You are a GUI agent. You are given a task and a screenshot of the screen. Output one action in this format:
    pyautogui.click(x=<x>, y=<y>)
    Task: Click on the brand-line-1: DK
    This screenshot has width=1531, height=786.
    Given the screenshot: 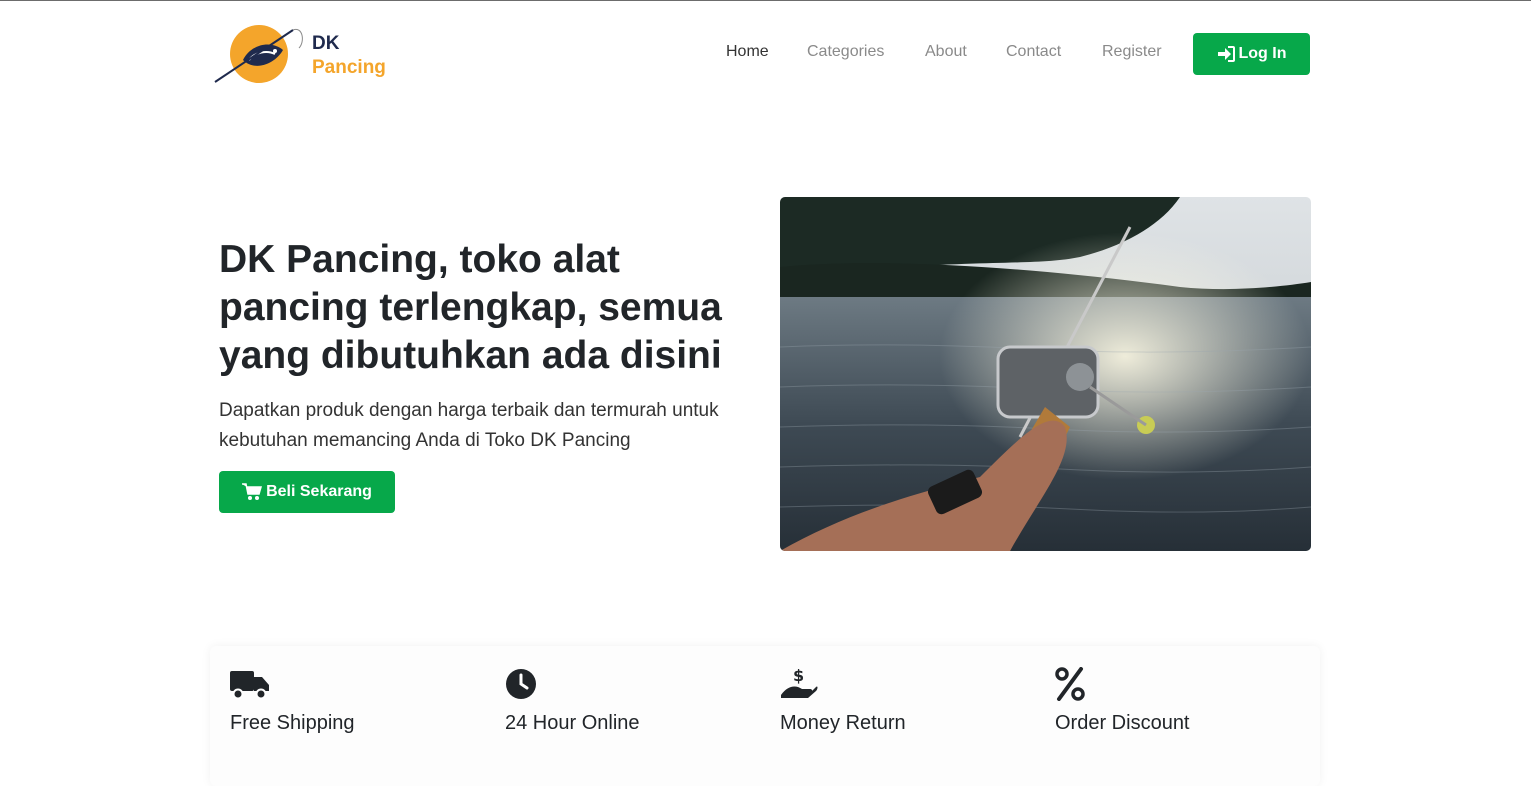 What is the action you would take?
    pyautogui.click(x=326, y=43)
    